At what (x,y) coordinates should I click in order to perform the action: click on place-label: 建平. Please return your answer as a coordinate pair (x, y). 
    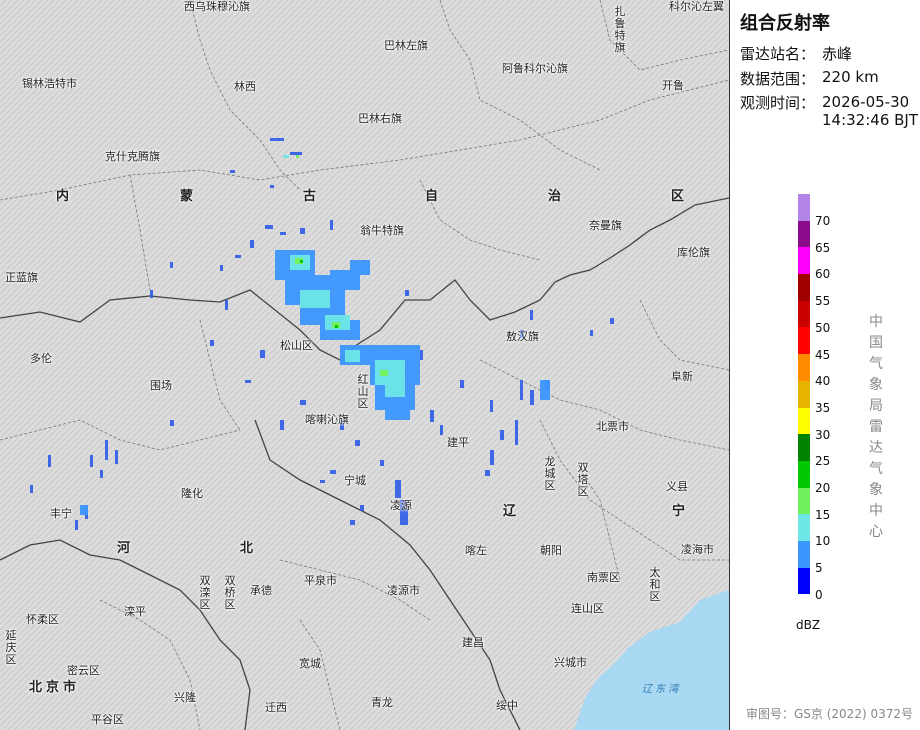
    Looking at the image, I should click on (458, 442).